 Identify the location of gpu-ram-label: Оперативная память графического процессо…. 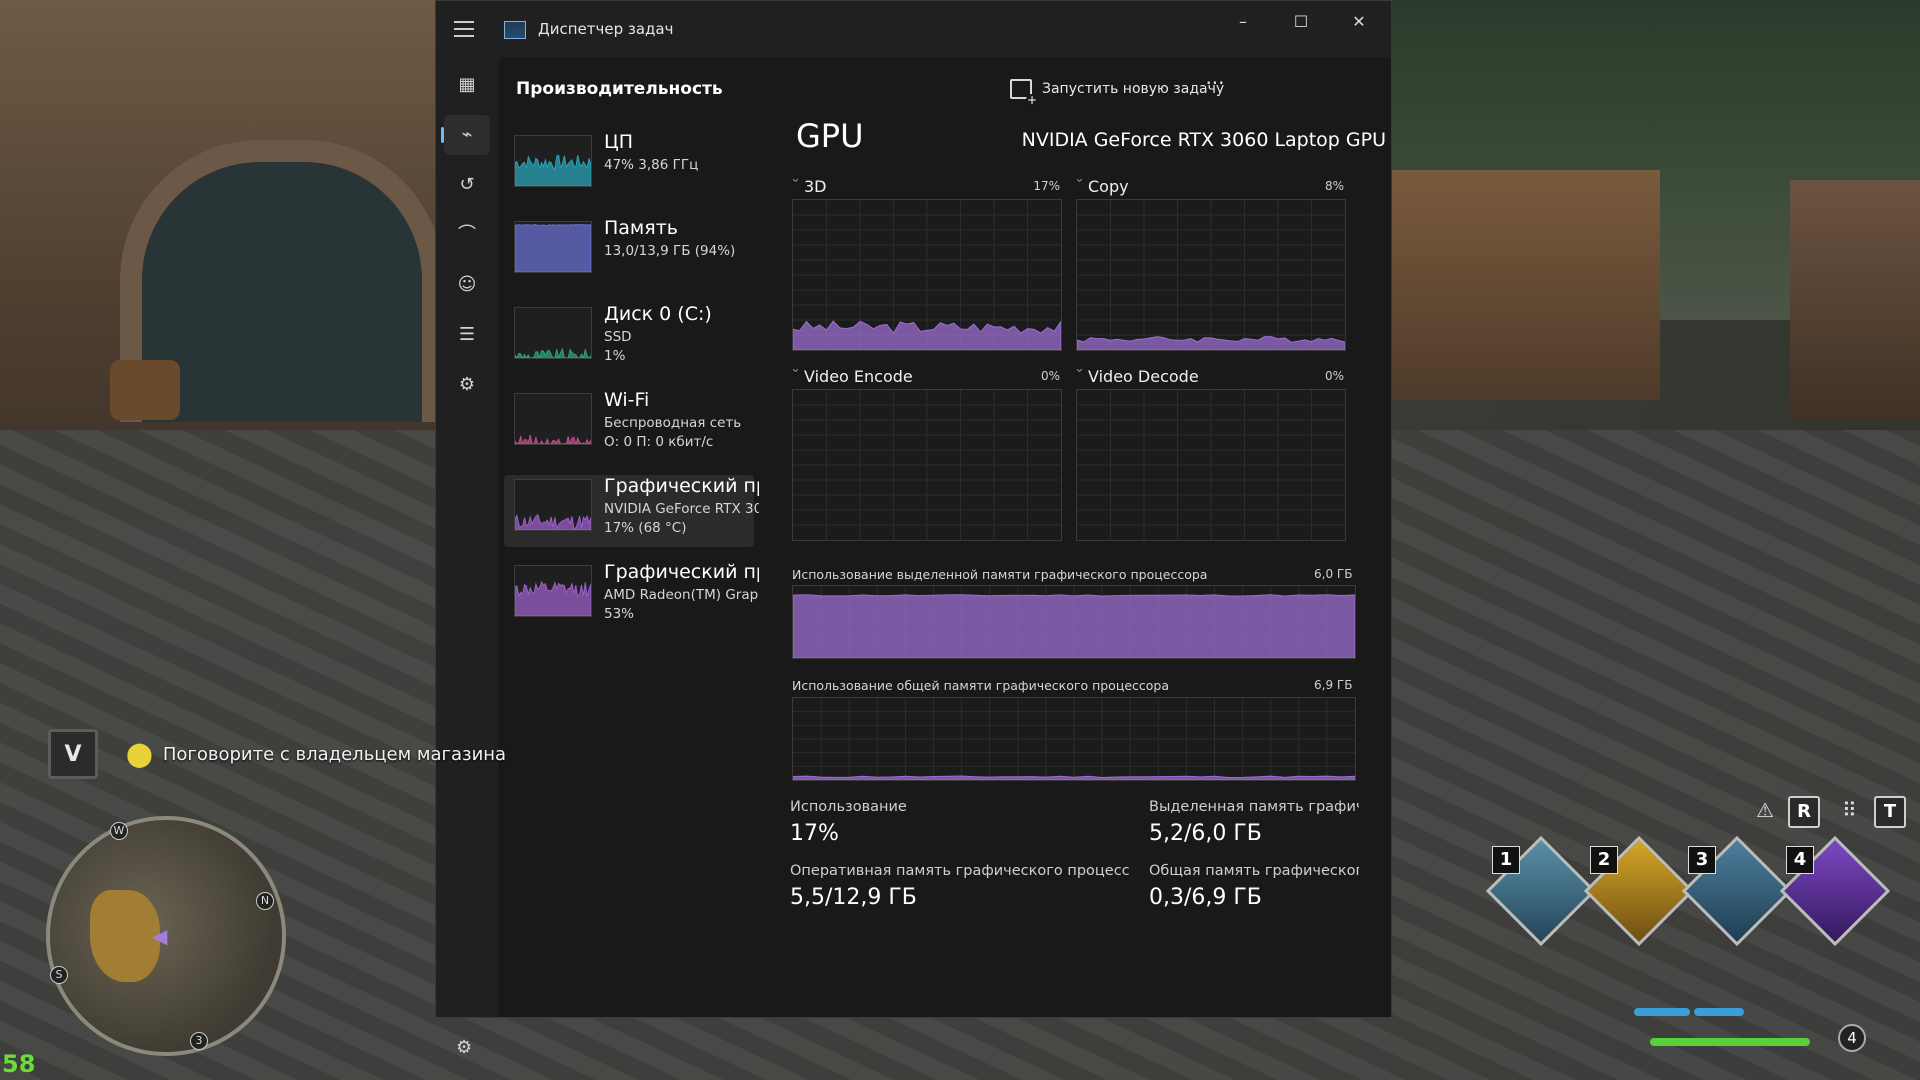
(960, 871).